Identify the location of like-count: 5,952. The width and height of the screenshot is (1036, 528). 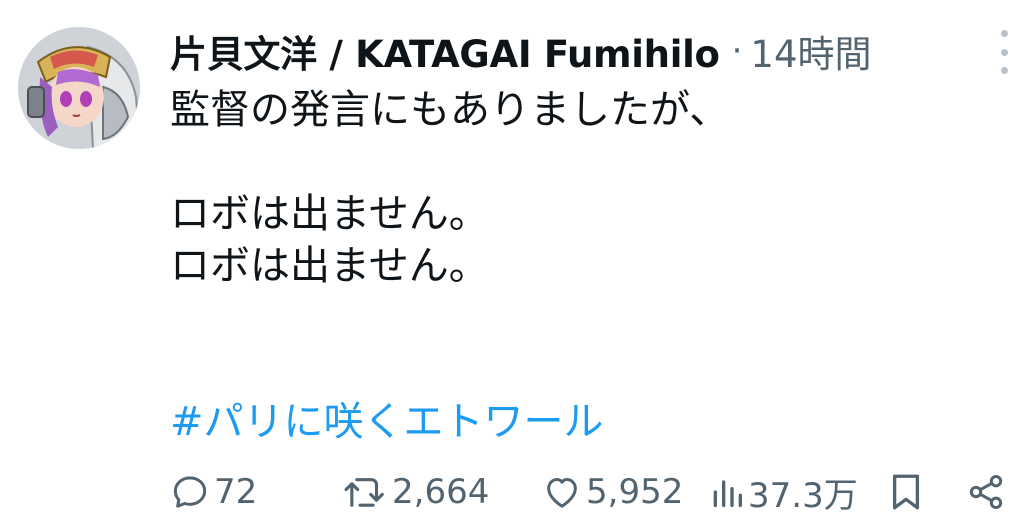
(635, 492).